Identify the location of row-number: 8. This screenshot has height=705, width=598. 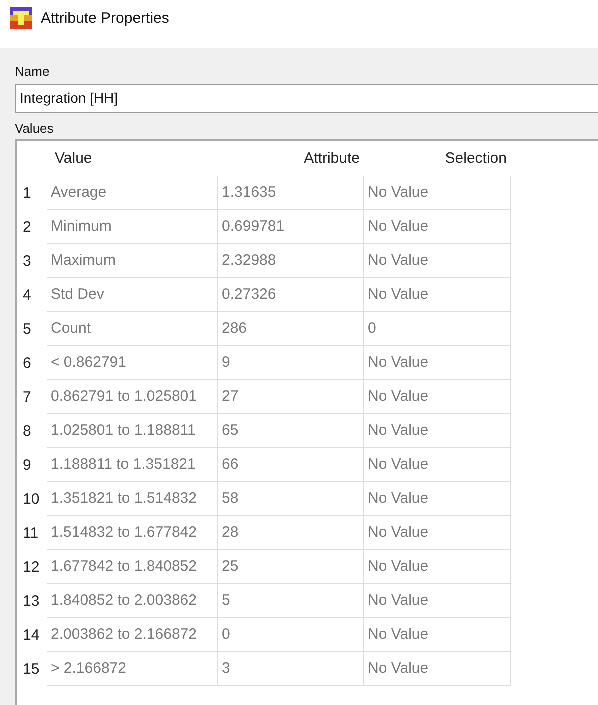
(27, 432).